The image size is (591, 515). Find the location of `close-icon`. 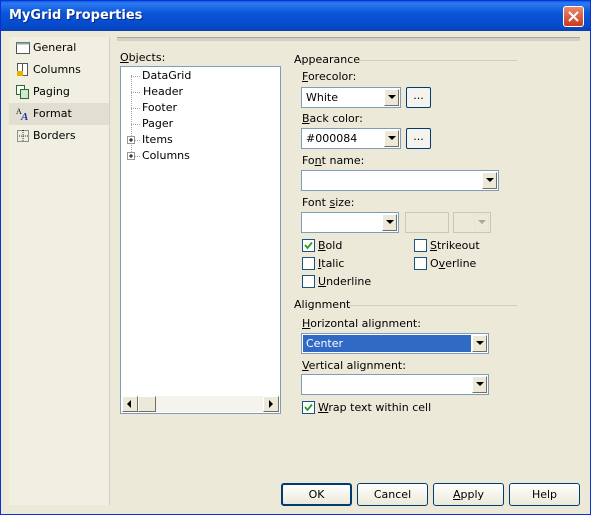

close-icon is located at coordinates (573, 16).